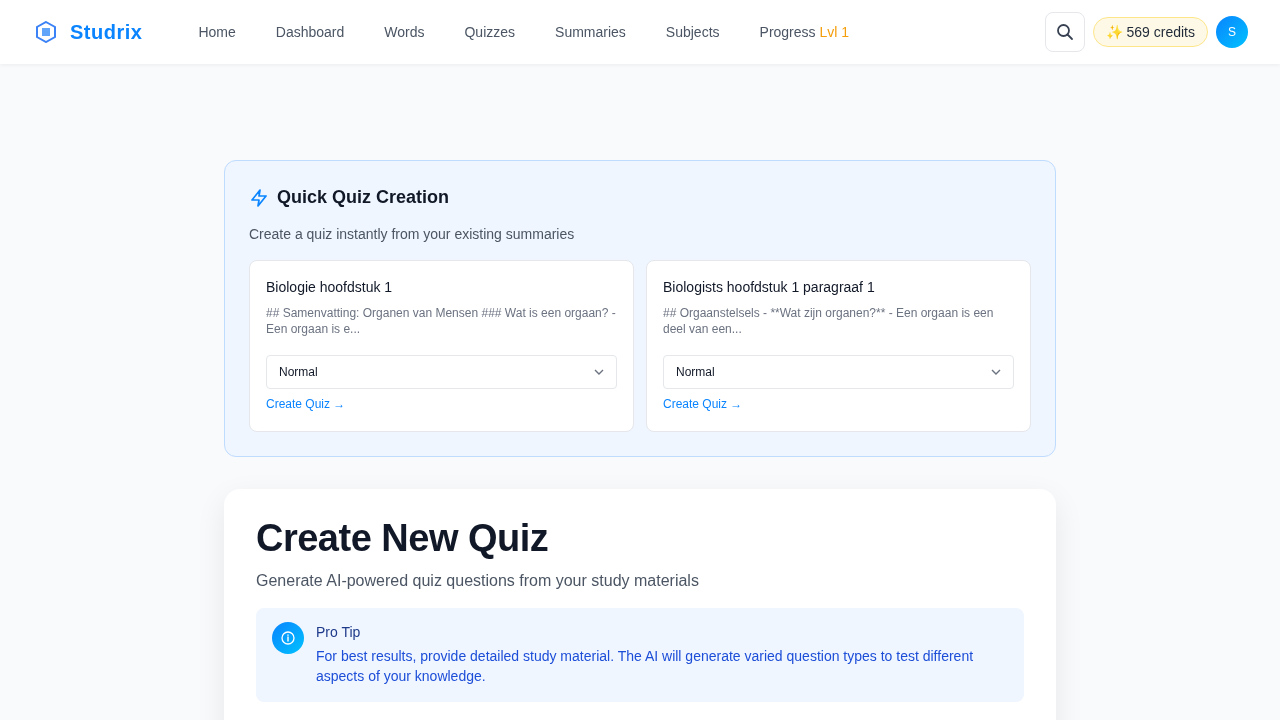 The width and height of the screenshot is (1280, 720). What do you see at coordinates (590, 32) in the screenshot?
I see `nav-link: Summaries` at bounding box center [590, 32].